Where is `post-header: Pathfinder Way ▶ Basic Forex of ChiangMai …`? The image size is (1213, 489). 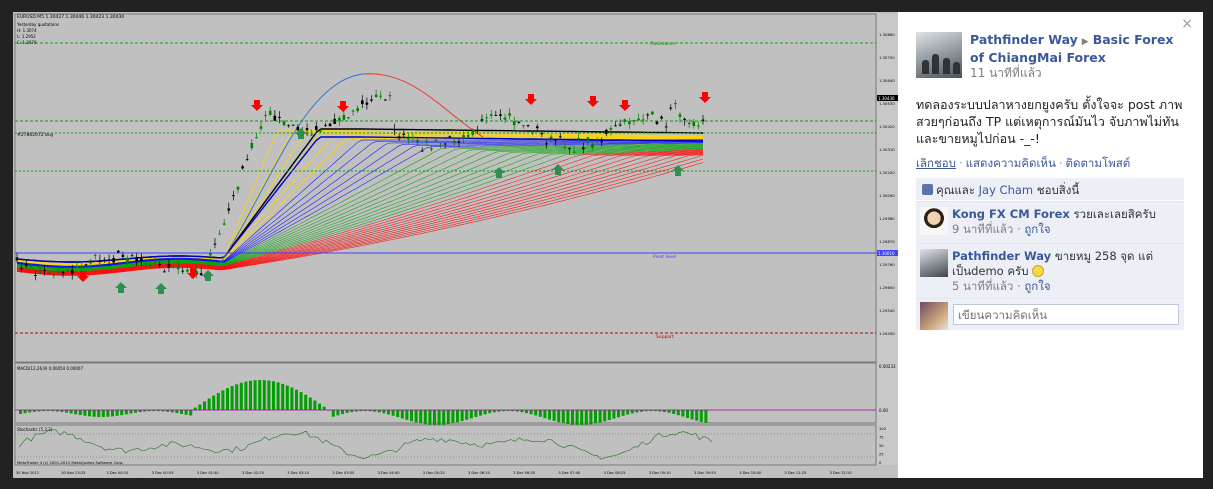 post-header: Pathfinder Way ▶ Basic Forex of ChiangMai … is located at coordinates (1051, 56).